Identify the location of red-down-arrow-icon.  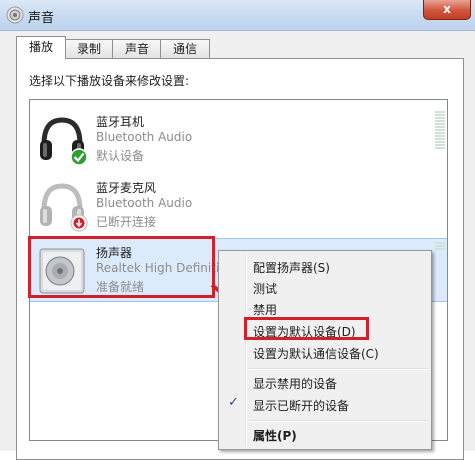
(79, 224).